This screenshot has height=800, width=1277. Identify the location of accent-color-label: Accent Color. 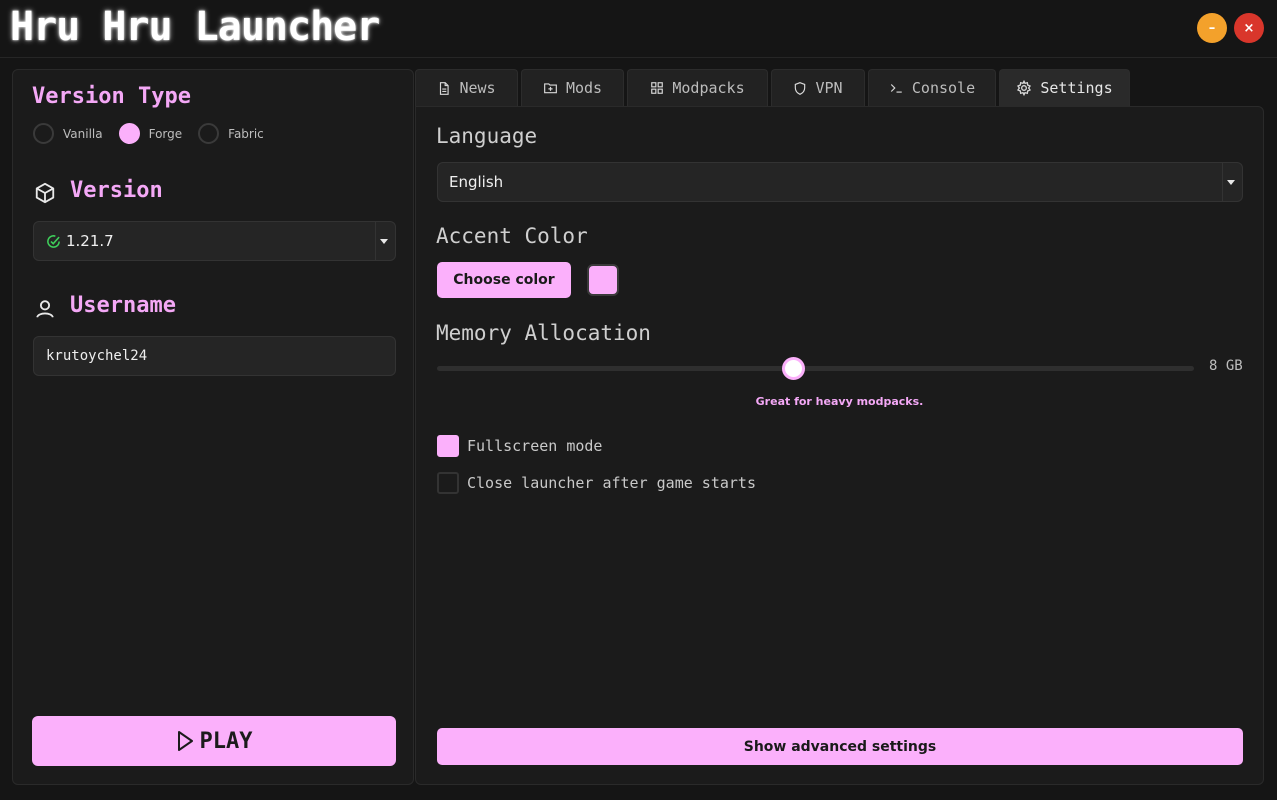
(512, 236).